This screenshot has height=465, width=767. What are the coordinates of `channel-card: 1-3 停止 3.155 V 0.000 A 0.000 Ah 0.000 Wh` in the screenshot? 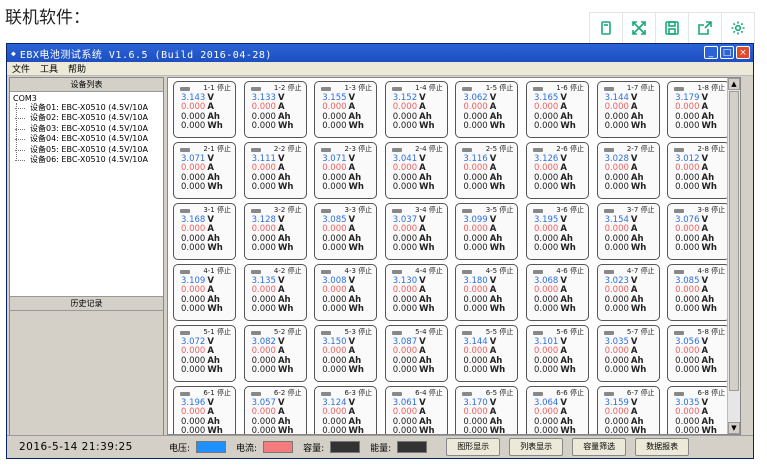 It's located at (346, 109).